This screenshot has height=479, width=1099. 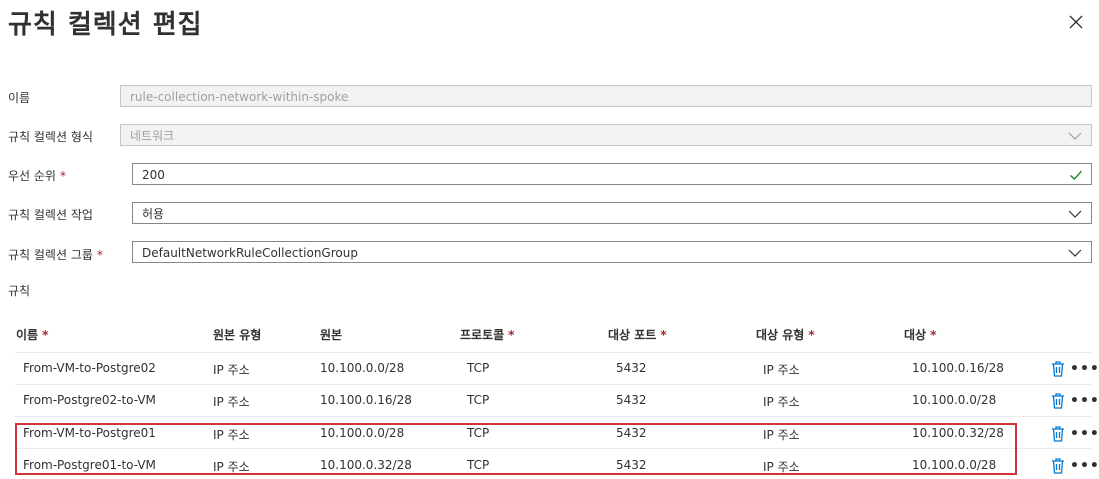 What do you see at coordinates (153, 214) in the screenshot?
I see `action-value: 허용` at bounding box center [153, 214].